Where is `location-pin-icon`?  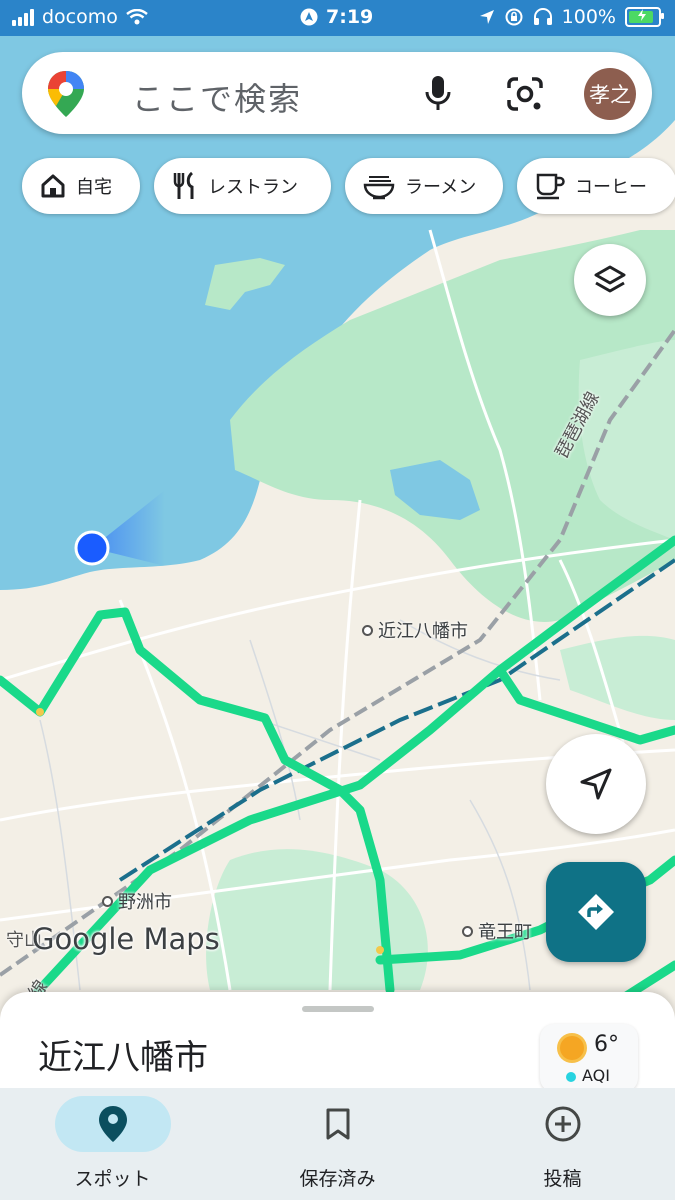 location-pin-icon is located at coordinates (113, 1124).